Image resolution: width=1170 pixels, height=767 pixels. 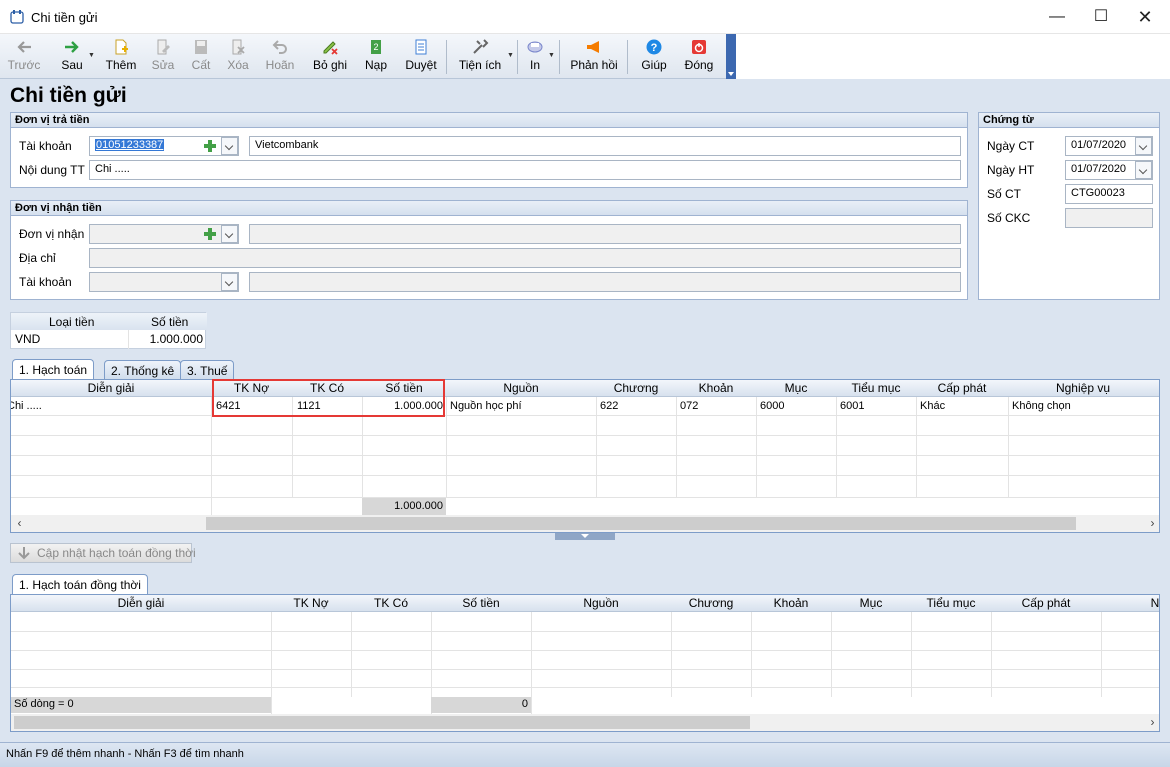 I want to click on edit-icon, so click(x=163, y=47).